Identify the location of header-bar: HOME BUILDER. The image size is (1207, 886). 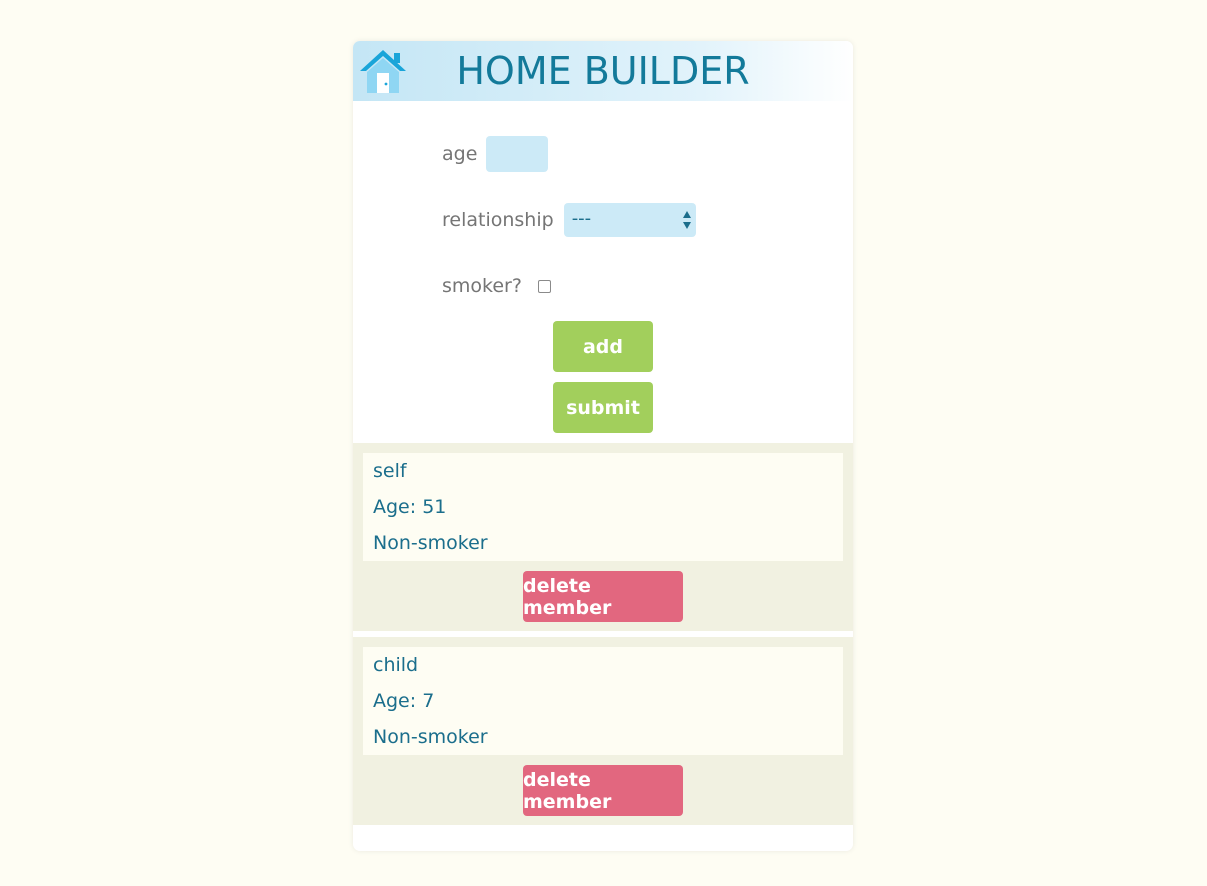
(603, 71).